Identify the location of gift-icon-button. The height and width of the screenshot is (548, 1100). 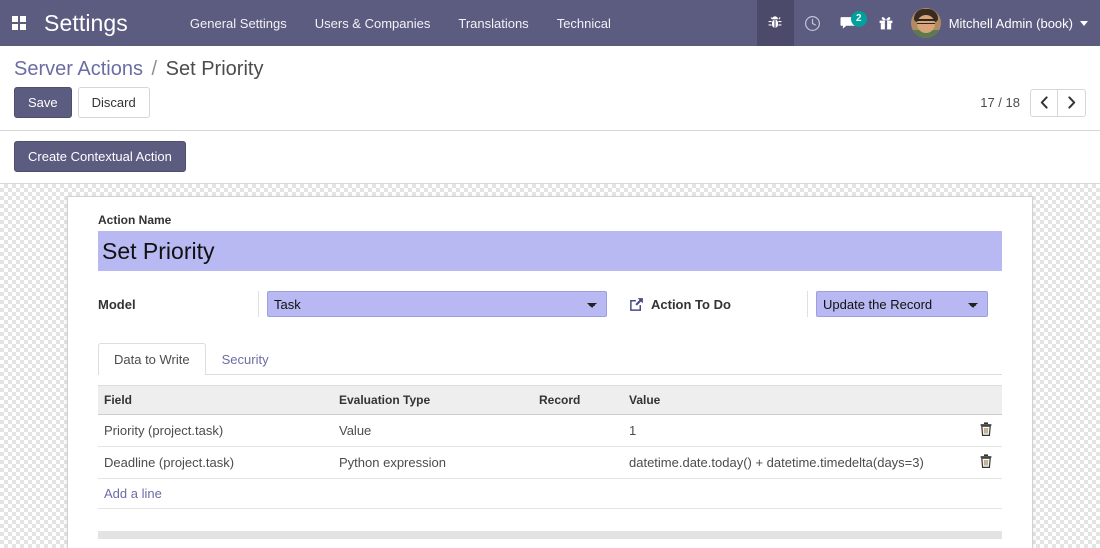
(886, 23).